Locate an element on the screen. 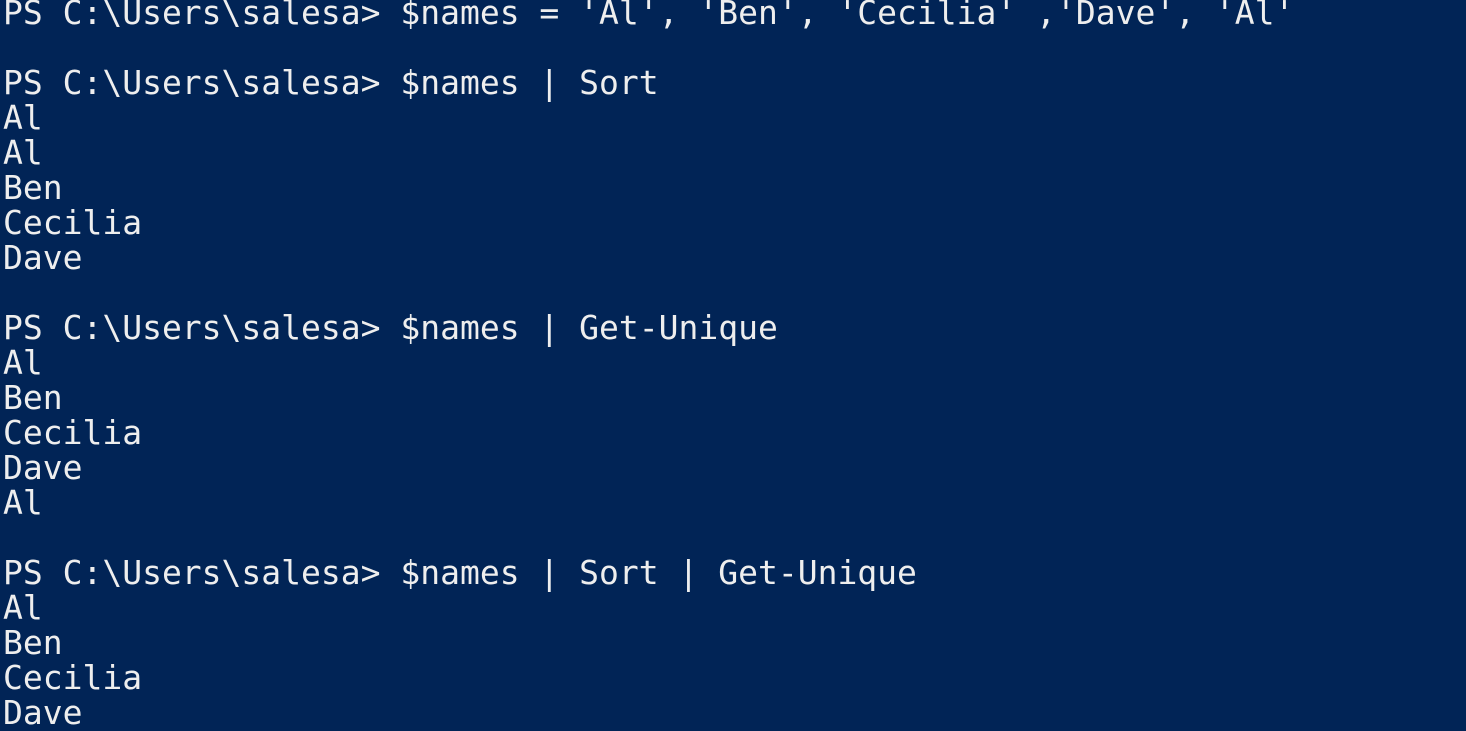 This screenshot has width=1466, height=731. console-command-line: PS C:\Users\salesa> $names | Get-Unique is located at coordinates (390, 327).